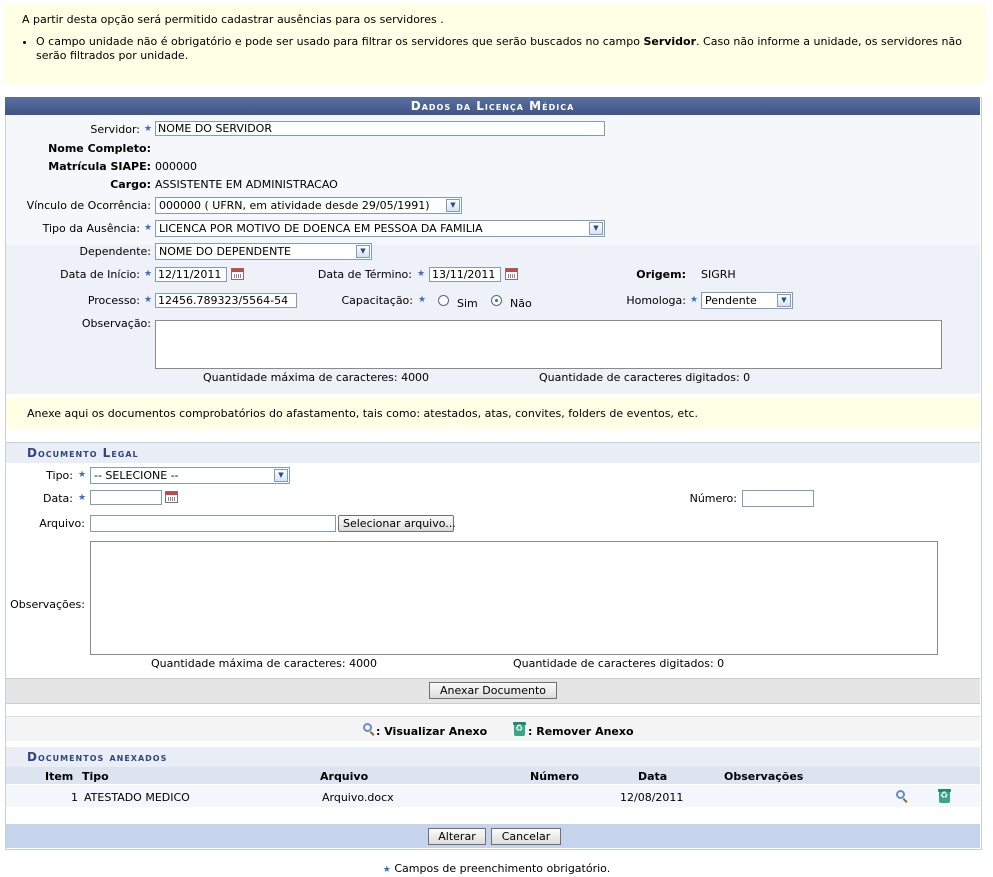 The width and height of the screenshot is (993, 877). What do you see at coordinates (100, 274) in the screenshot?
I see `data-inicio-label: Data de Início:` at bounding box center [100, 274].